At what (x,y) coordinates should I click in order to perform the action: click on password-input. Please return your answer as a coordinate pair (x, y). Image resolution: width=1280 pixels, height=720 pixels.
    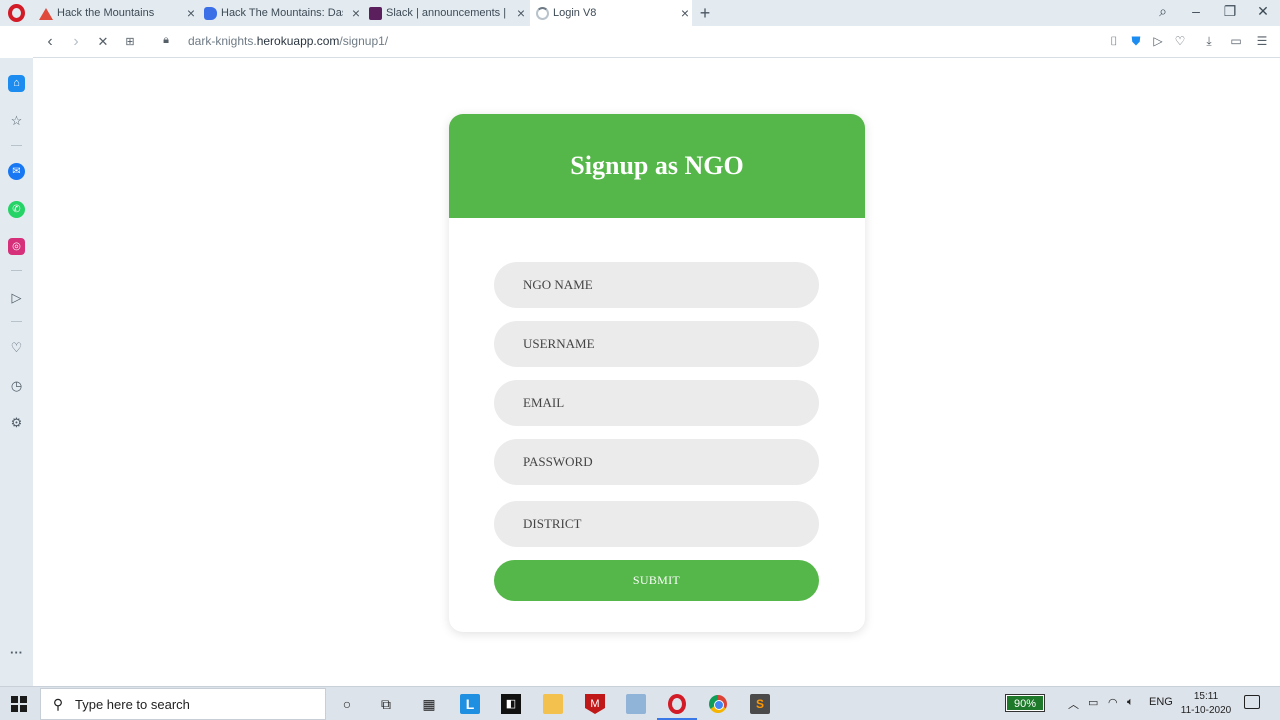
    Looking at the image, I should click on (656, 462).